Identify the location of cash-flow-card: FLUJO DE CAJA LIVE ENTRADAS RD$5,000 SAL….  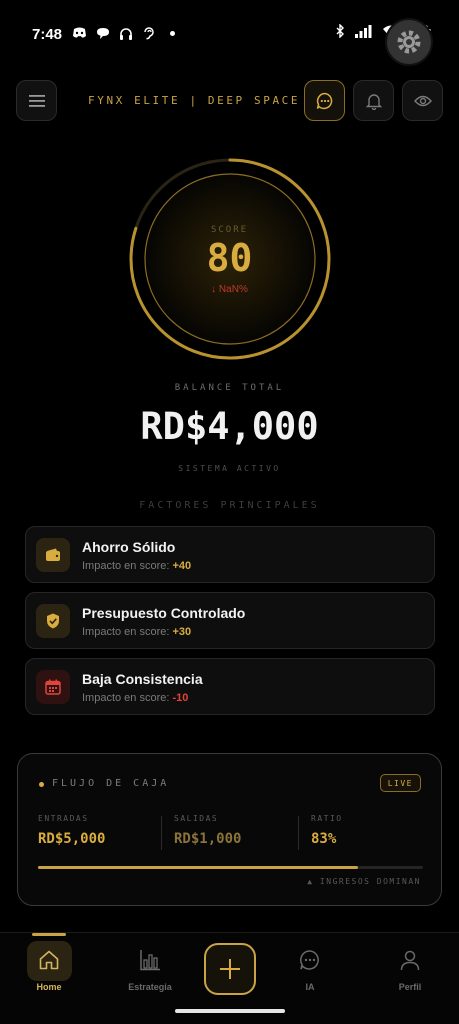
(229, 829).